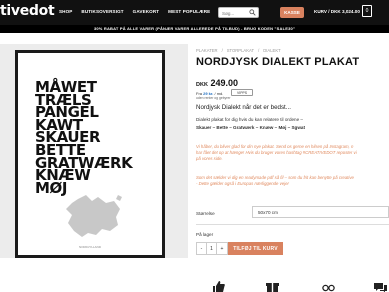  I want to click on map-of-north-jutland-icon, so click(94, 216).